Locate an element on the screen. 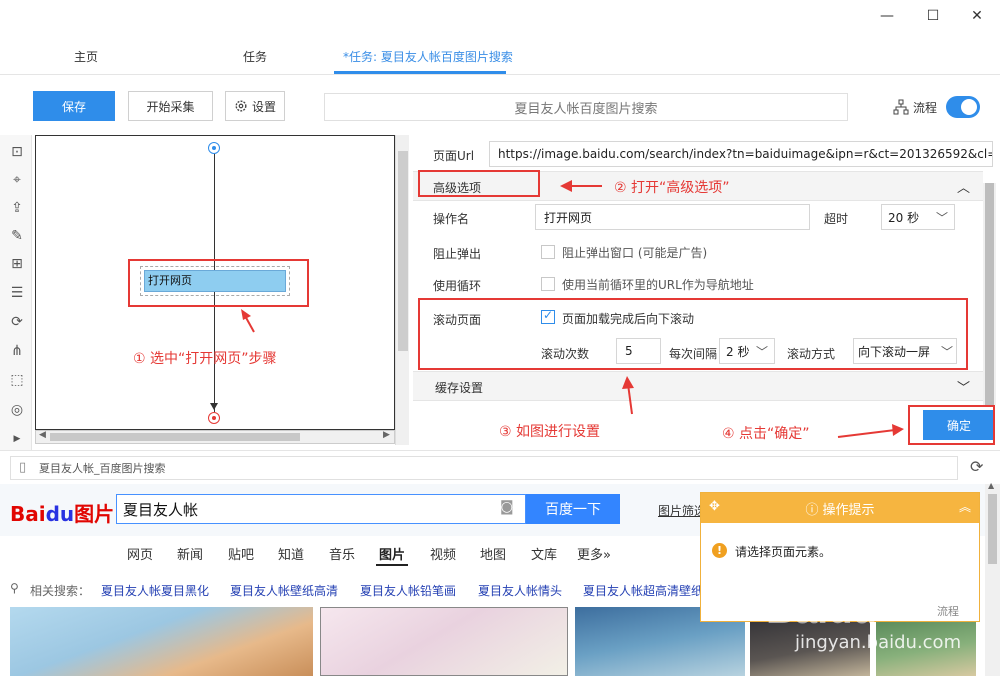 This screenshot has width=1000, height=676. panel-scroll-thumb is located at coordinates (989, 294).